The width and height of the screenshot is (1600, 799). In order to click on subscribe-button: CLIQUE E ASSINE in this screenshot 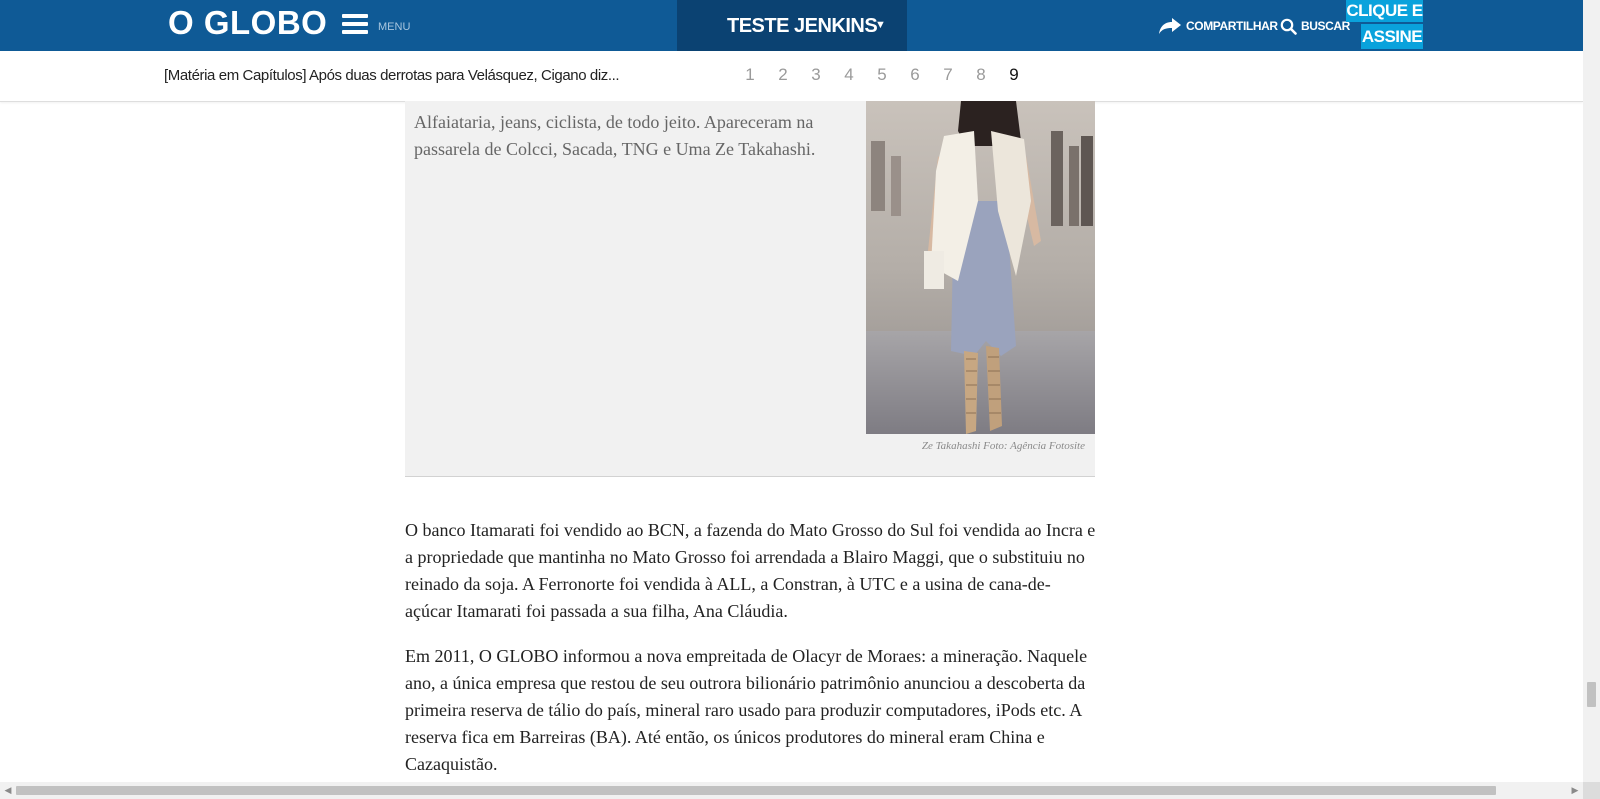, I will do `click(1384, 24)`.